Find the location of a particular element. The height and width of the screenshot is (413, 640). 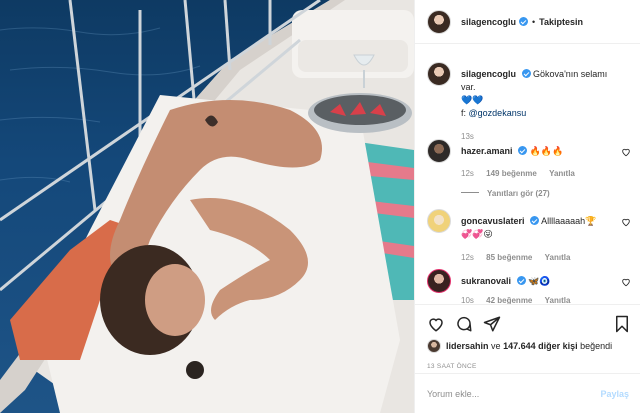

liked-suffix: beğendi is located at coordinates (596, 346).